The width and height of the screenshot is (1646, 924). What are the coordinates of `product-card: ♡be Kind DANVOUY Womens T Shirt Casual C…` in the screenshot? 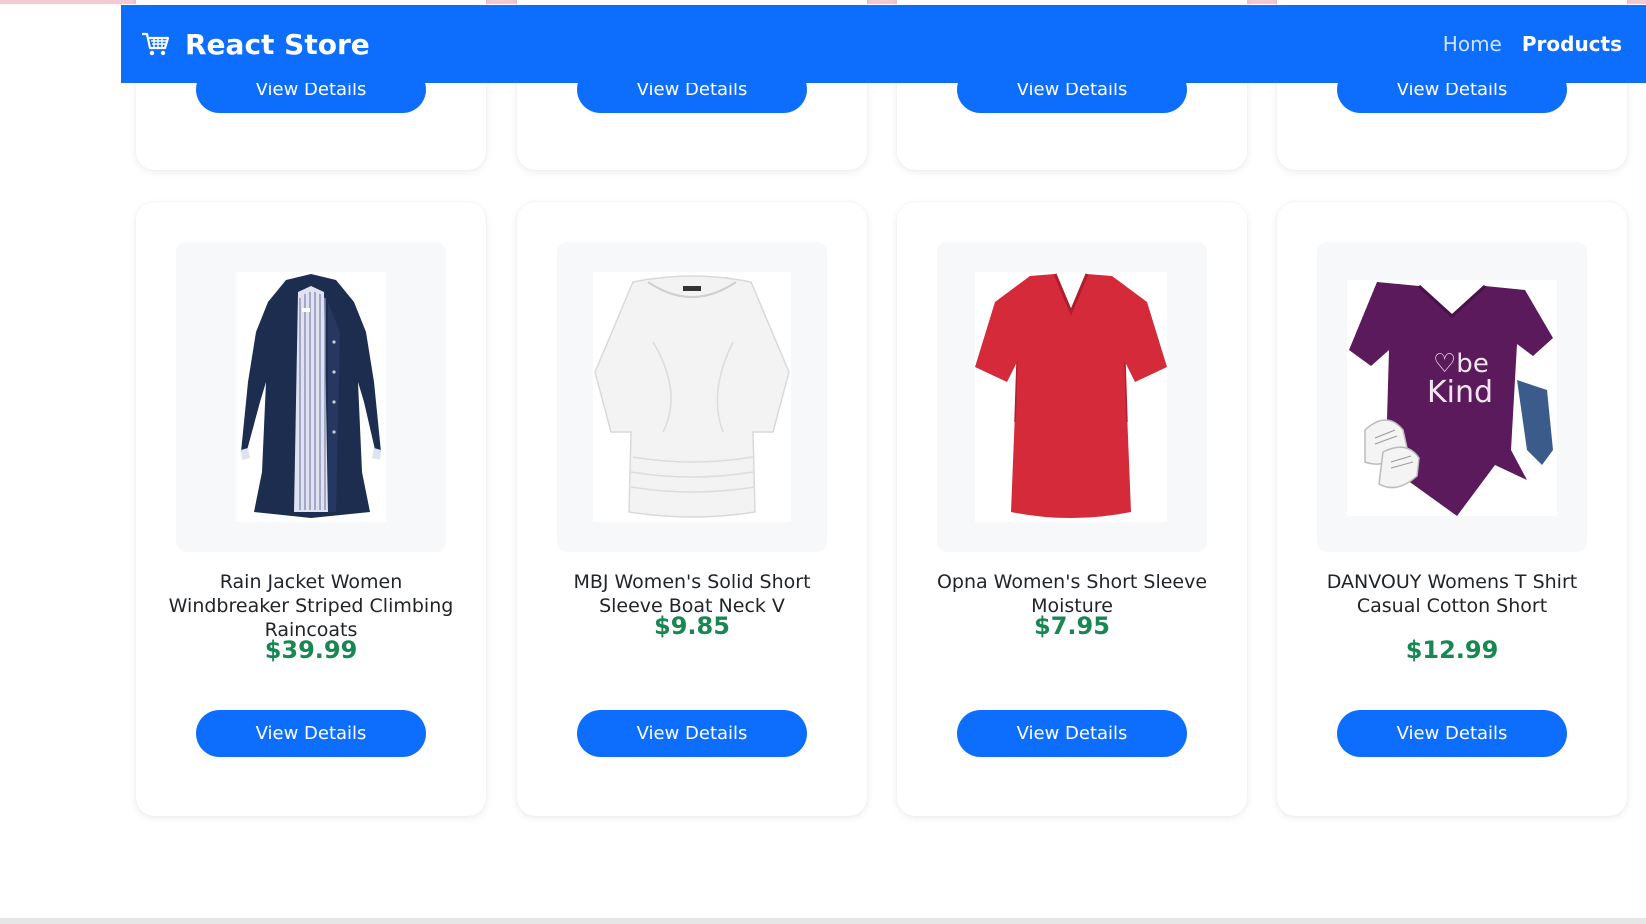 It's located at (1452, 509).